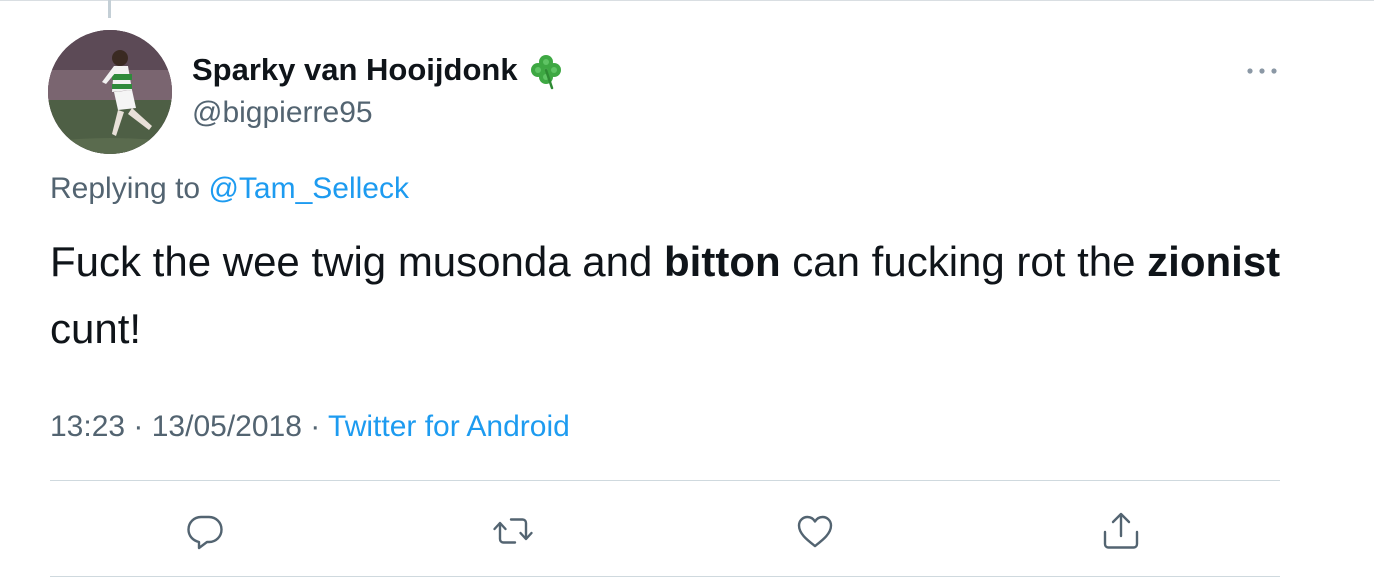  I want to click on retweet-button, so click(513, 531).